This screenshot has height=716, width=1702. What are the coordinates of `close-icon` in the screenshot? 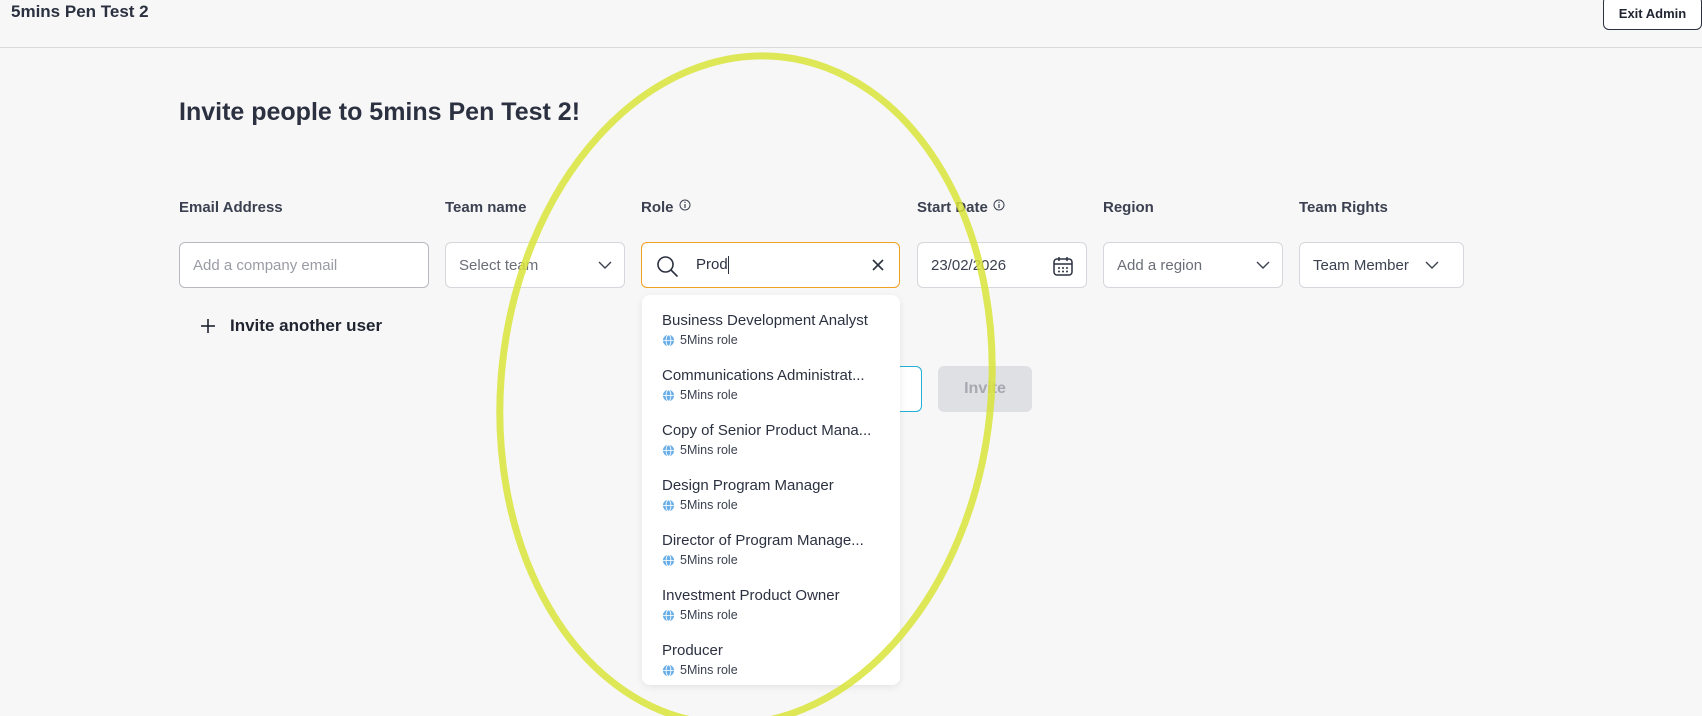 It's located at (878, 265).